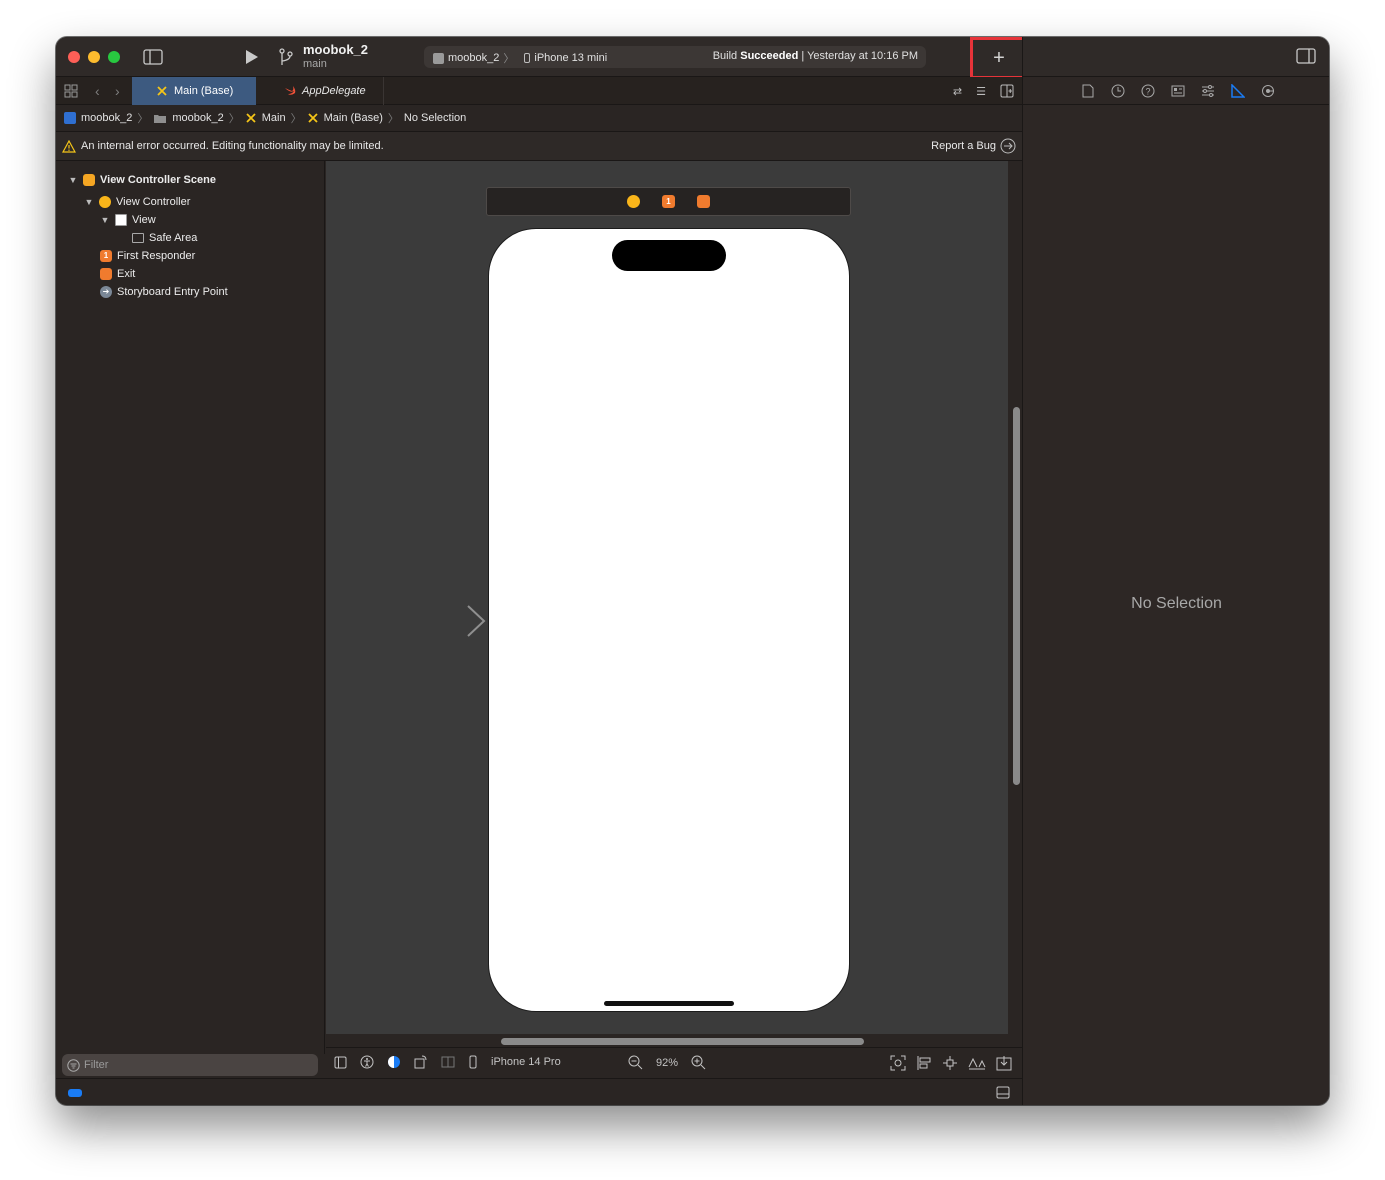  Describe the element at coordinates (138, 238) in the screenshot. I see `safe-area-icon` at that location.